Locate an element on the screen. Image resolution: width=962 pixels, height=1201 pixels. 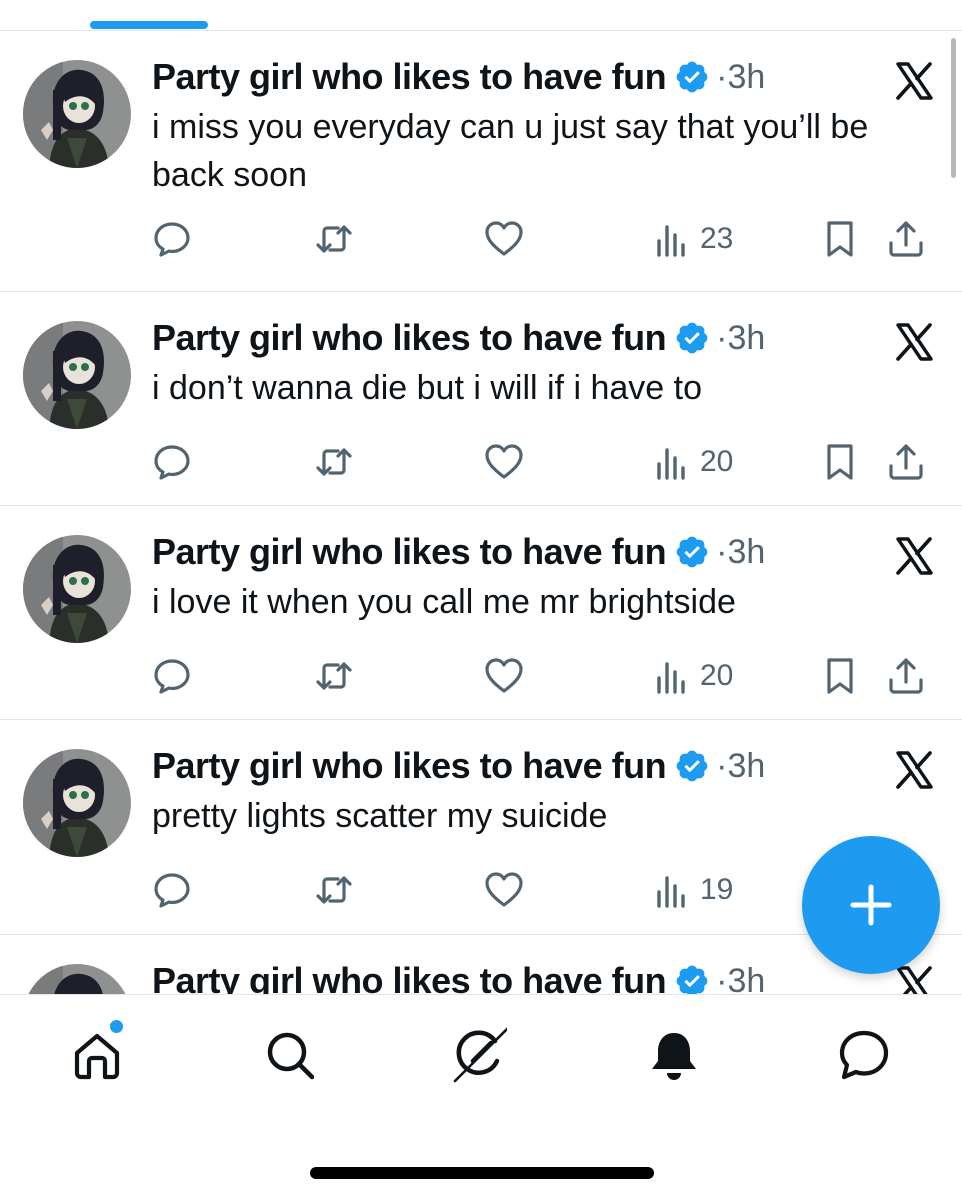
tweet-text: i love it when you call me mr brightside is located at coordinates (444, 602).